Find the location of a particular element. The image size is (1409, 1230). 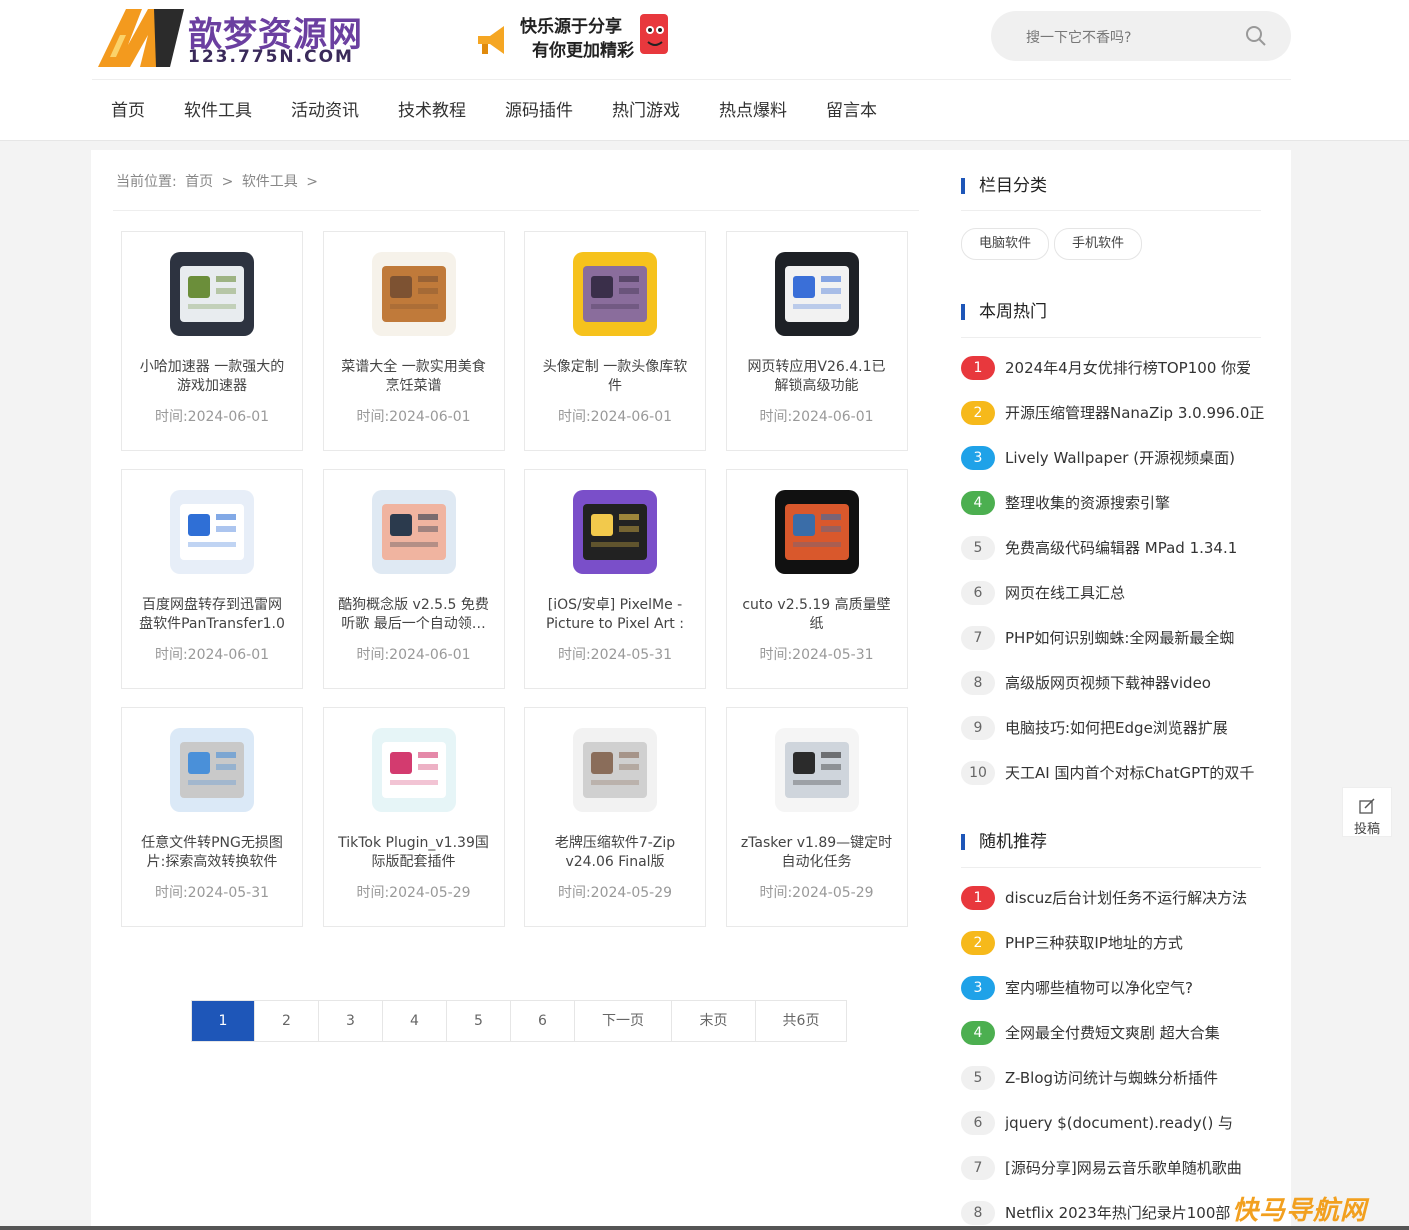

random-list-item: 6 jquery $(document).ready() 与 is located at coordinates (1116, 1123).